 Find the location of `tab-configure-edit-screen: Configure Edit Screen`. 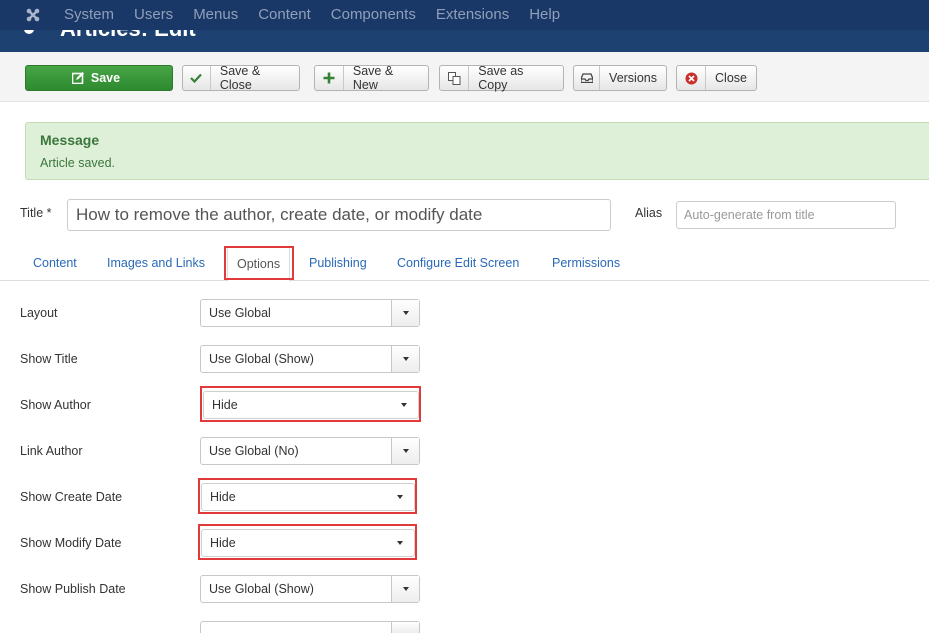

tab-configure-edit-screen: Configure Edit Screen is located at coordinates (458, 263).